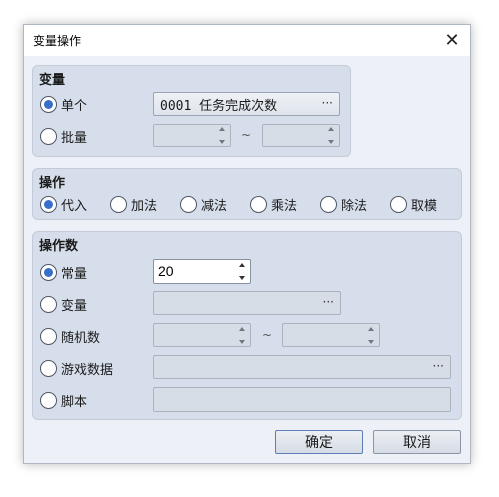 This screenshot has width=499, height=497. I want to click on radio-script-indicator, so click(48, 400).